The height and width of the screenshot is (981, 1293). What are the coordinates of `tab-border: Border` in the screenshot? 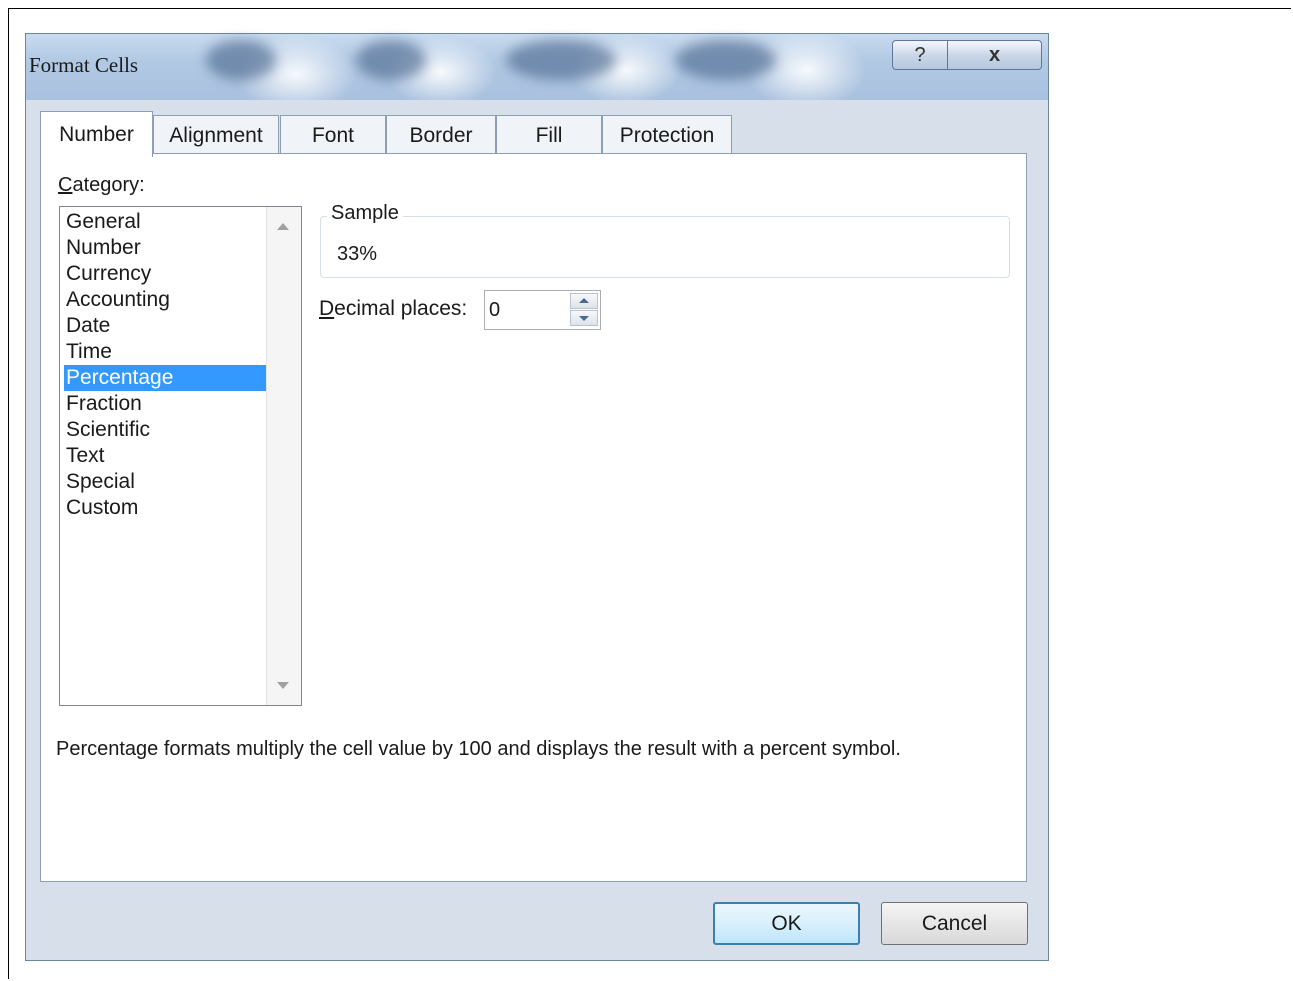 It's located at (441, 135).